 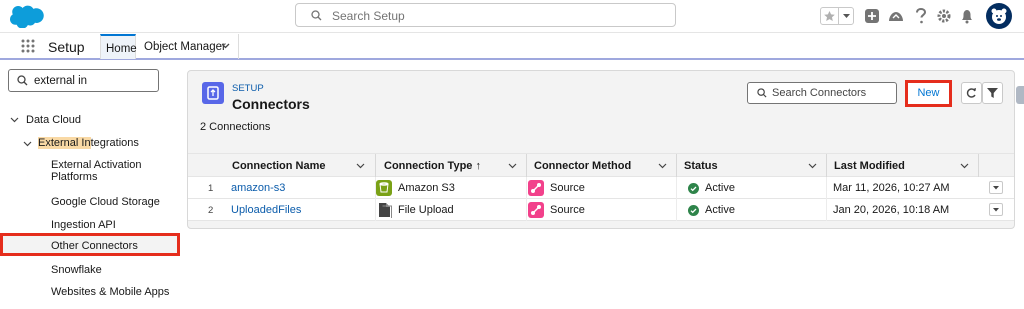 I want to click on global-header: Search Setup, so click(x=512, y=16).